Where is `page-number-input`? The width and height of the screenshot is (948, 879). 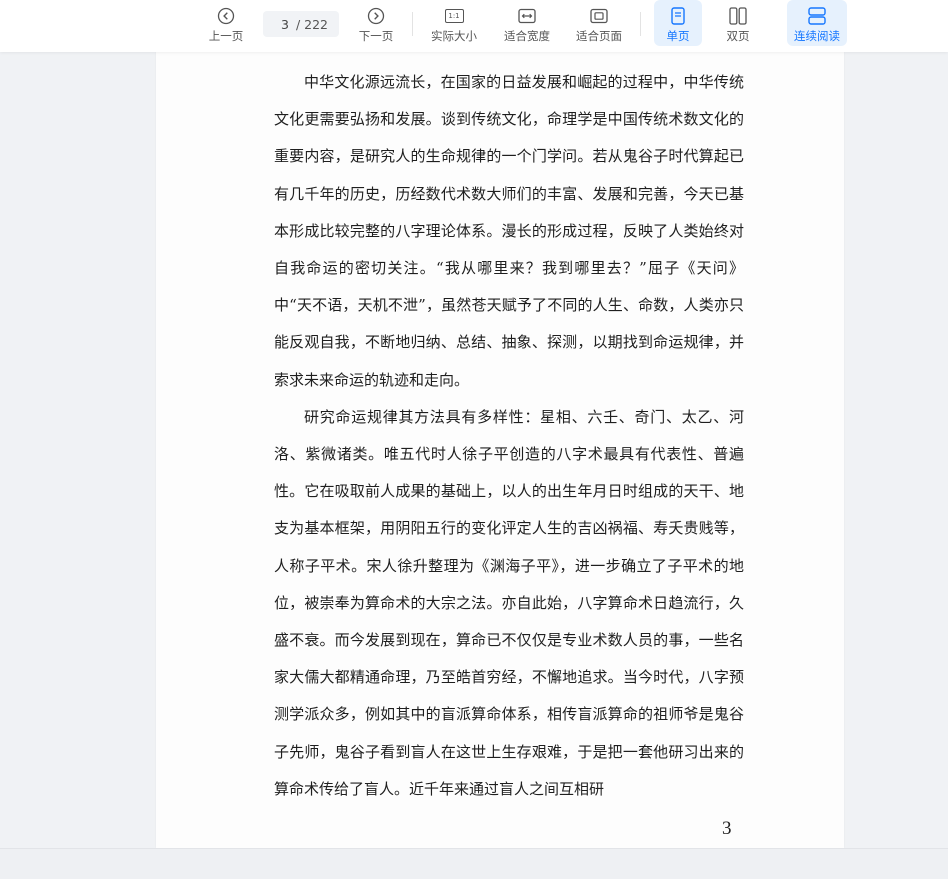
page-number-input is located at coordinates (284, 24).